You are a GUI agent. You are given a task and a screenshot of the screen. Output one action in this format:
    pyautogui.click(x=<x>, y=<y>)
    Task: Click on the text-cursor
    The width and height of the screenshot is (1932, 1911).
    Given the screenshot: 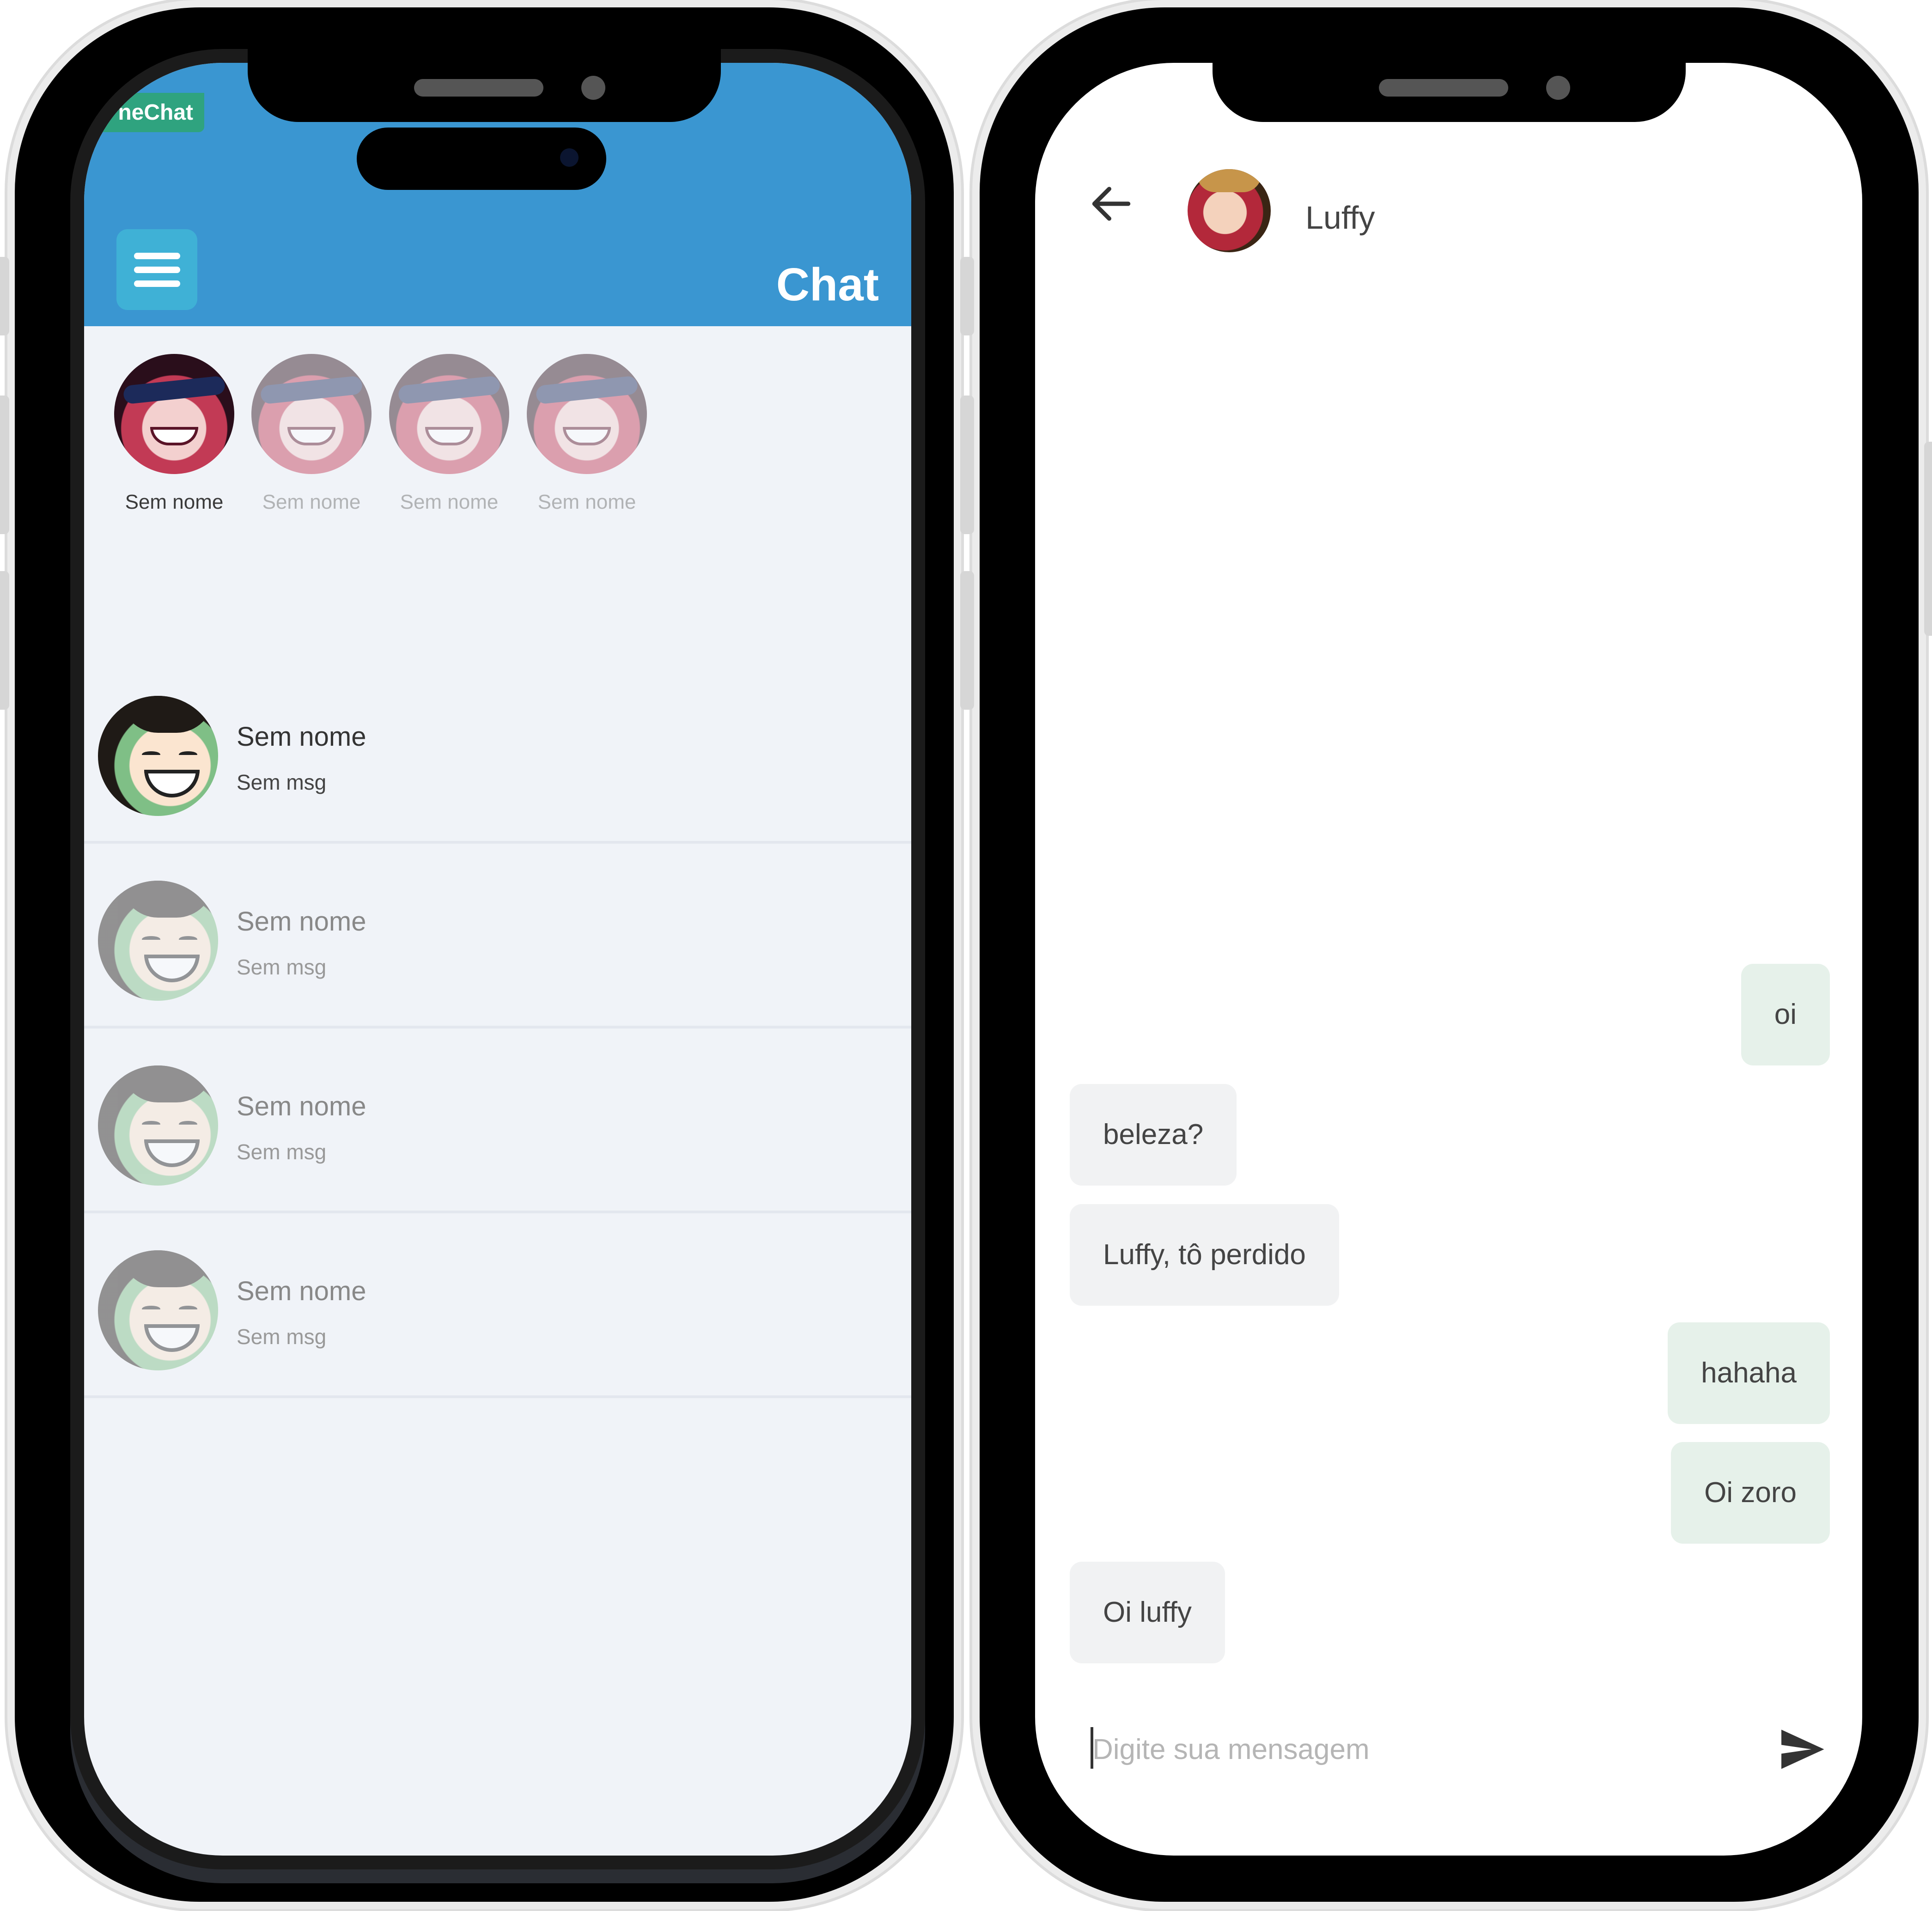 What is the action you would take?
    pyautogui.click(x=1092, y=1748)
    